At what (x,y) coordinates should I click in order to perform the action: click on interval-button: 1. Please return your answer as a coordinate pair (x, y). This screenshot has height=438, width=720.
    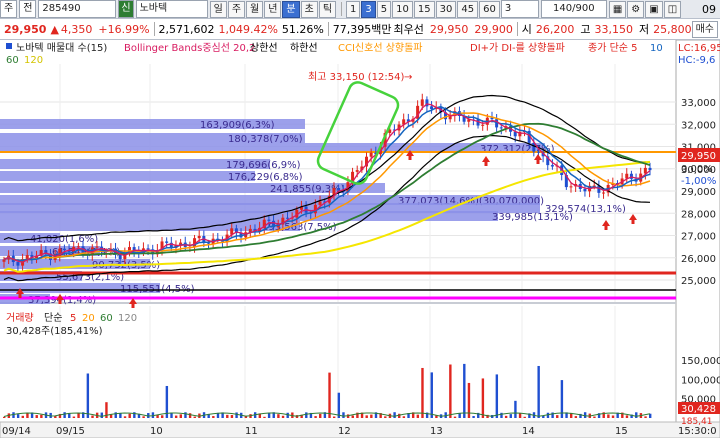
    Looking at the image, I should click on (353, 9).